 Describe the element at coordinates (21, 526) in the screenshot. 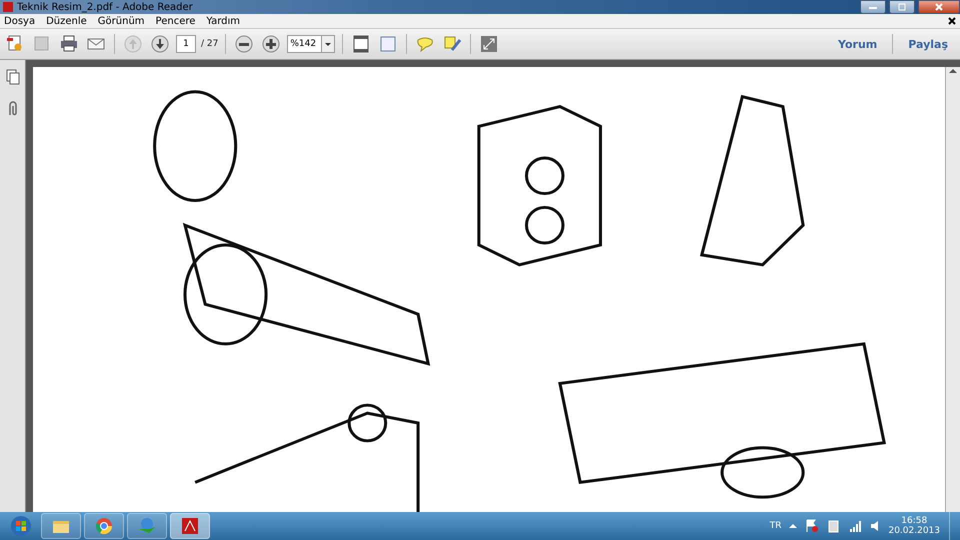

I see `windows-logo-icon` at that location.